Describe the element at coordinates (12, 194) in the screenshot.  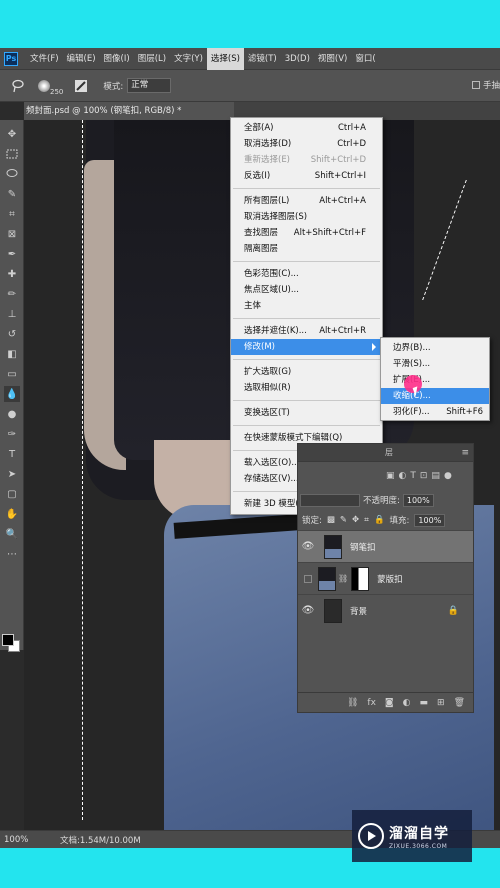
I see `quick-select-tool-icon: ✎` at that location.